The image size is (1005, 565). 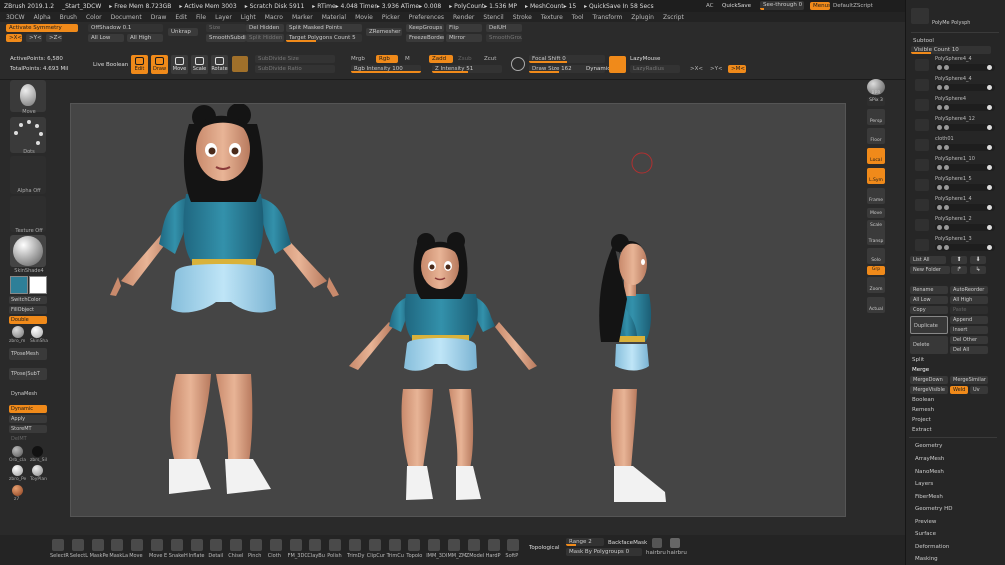 I want to click on brush-2-icon, so click(x=97, y=545).